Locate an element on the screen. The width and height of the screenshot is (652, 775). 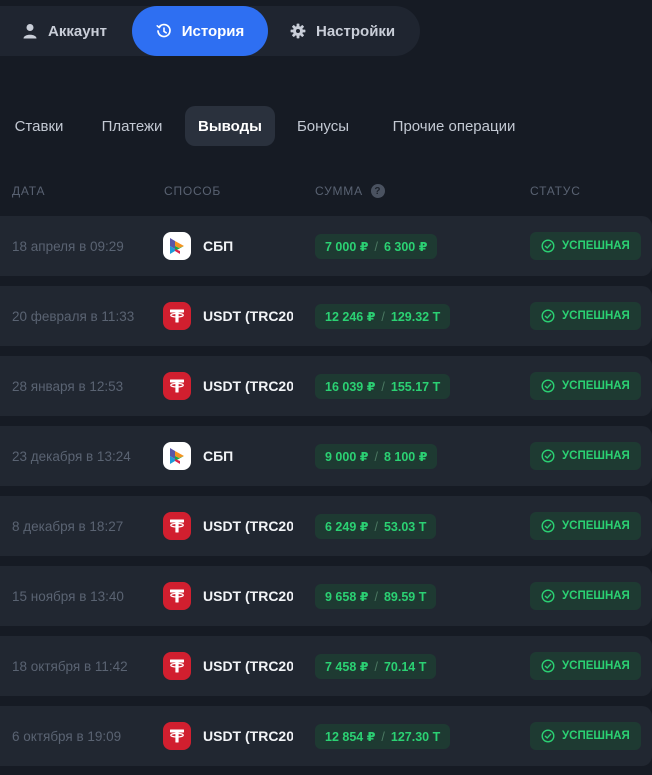
amount-badge: 12 854 ₽ / 127.30 T is located at coordinates (383, 736).